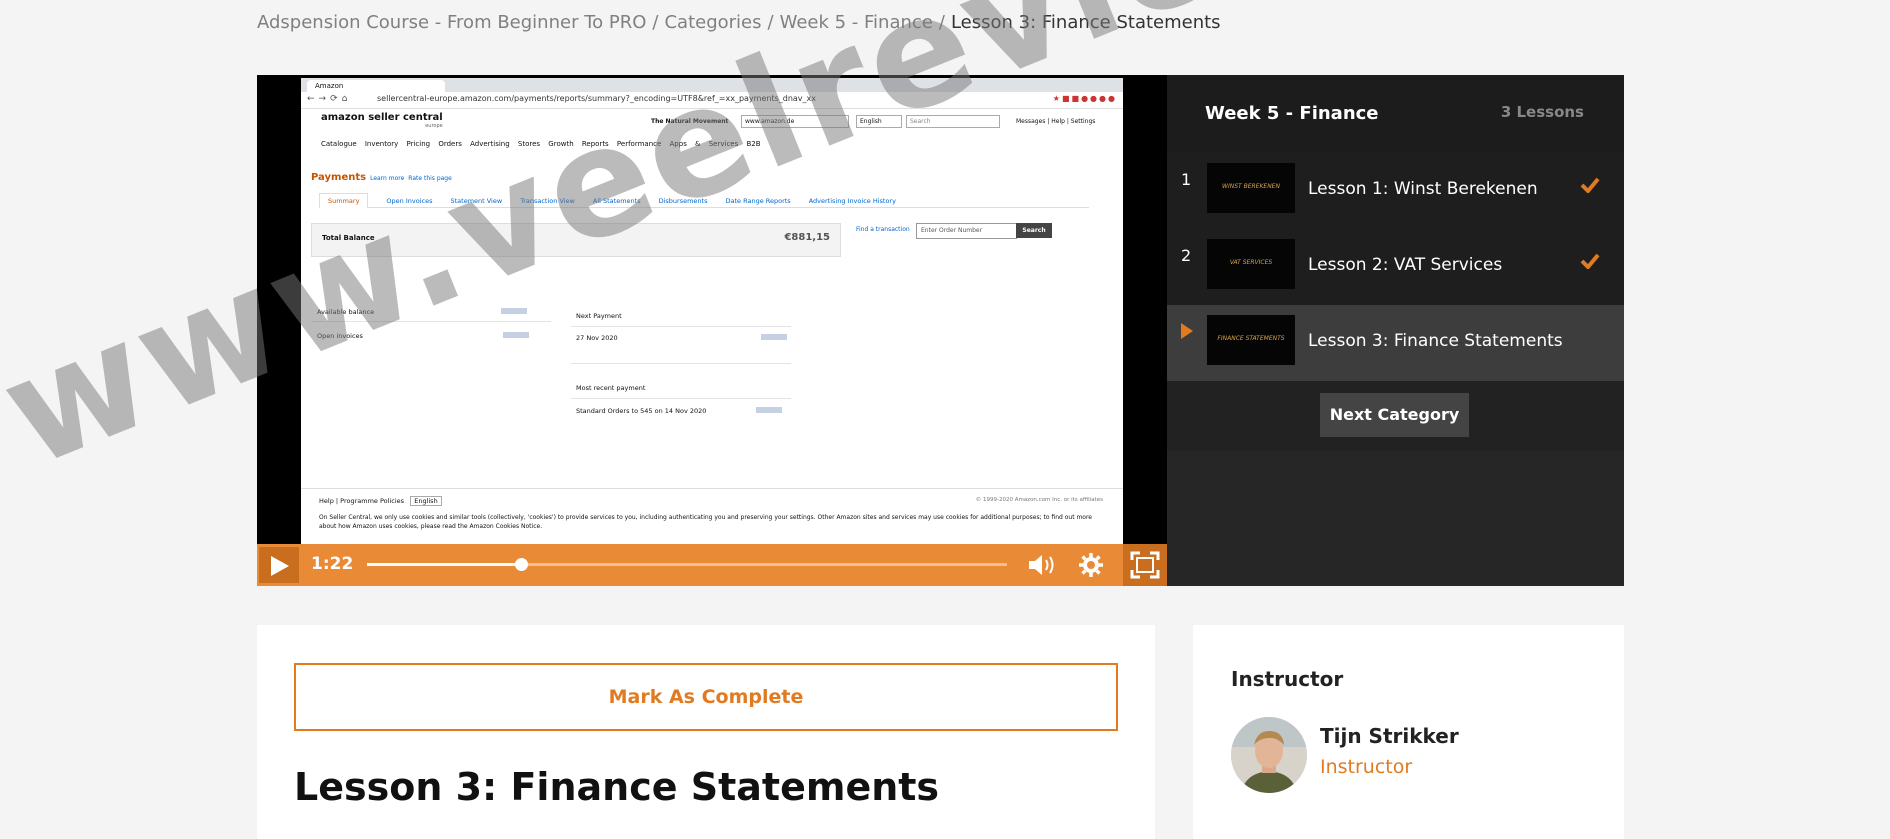 This screenshot has height=839, width=1890. I want to click on store-name: The Natural Movement, so click(690, 121).